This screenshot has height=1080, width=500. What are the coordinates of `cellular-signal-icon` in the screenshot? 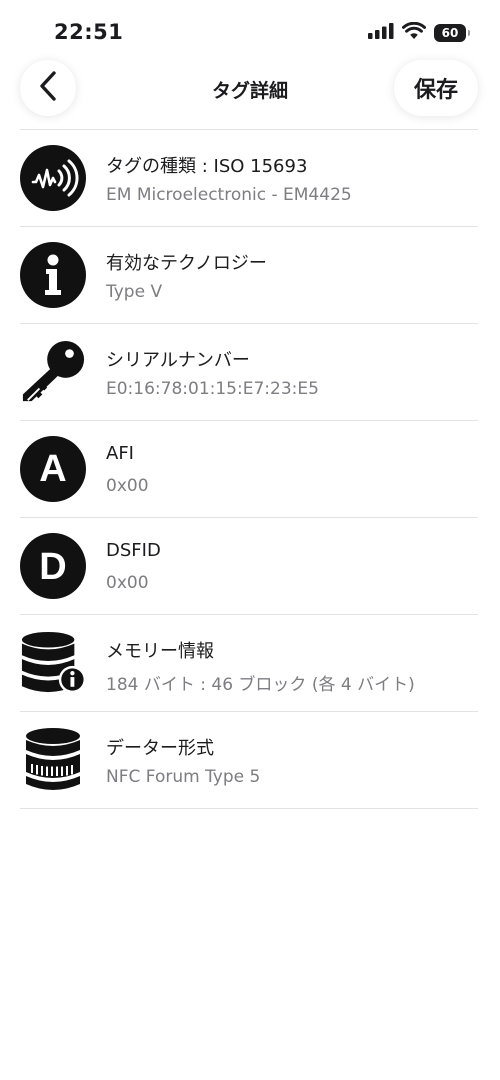 It's located at (381, 32).